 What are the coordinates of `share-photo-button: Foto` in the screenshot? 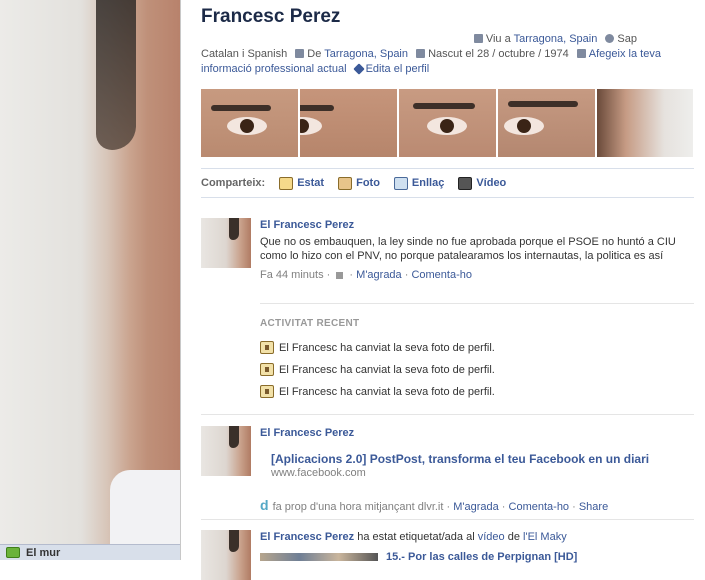 It's located at (359, 183).